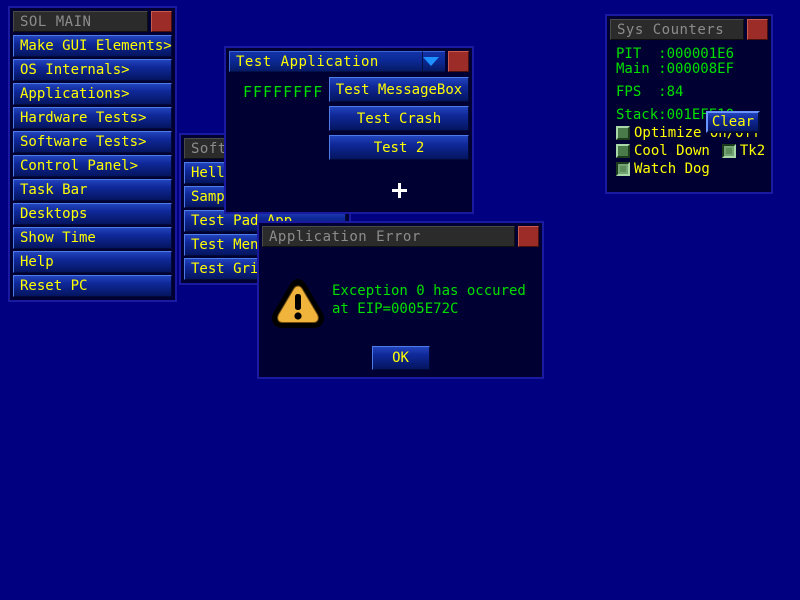 The width and height of the screenshot is (800, 600). I want to click on window-title: Application Error, so click(388, 236).